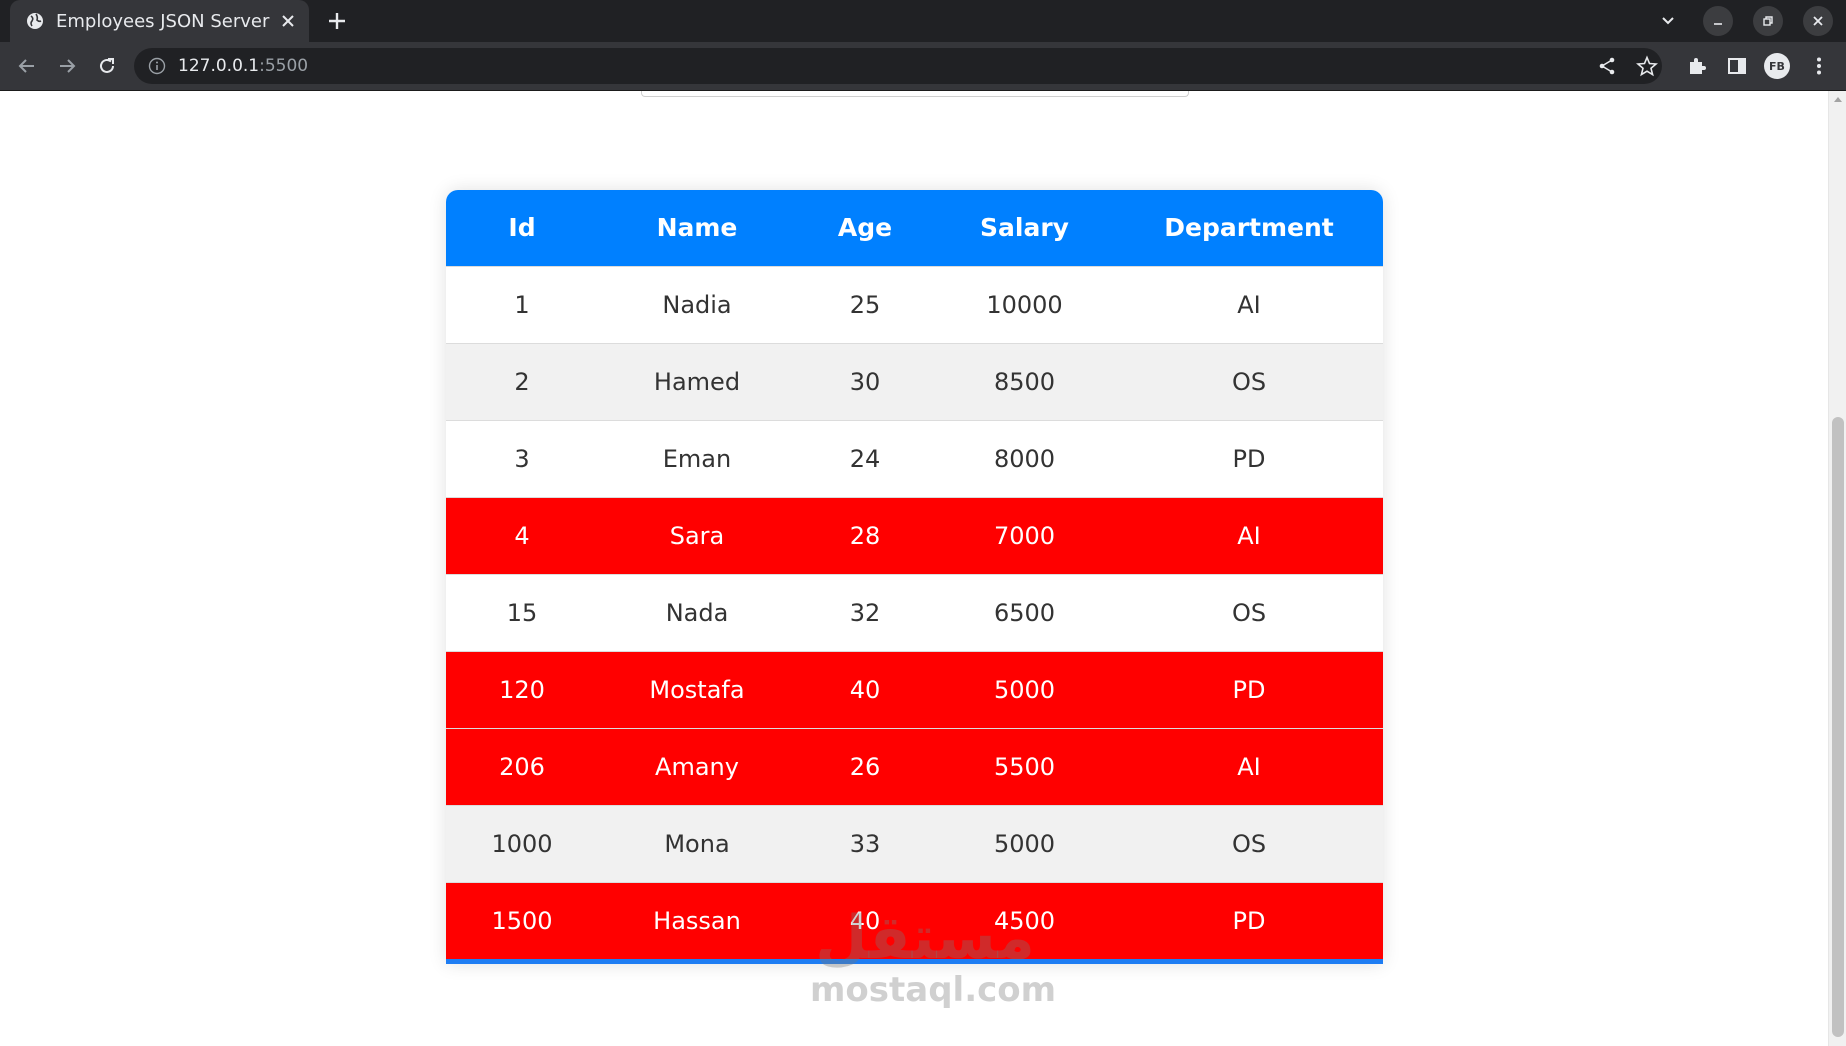  I want to click on table-row: 15 Nada 32 6500 OS, so click(914, 612).